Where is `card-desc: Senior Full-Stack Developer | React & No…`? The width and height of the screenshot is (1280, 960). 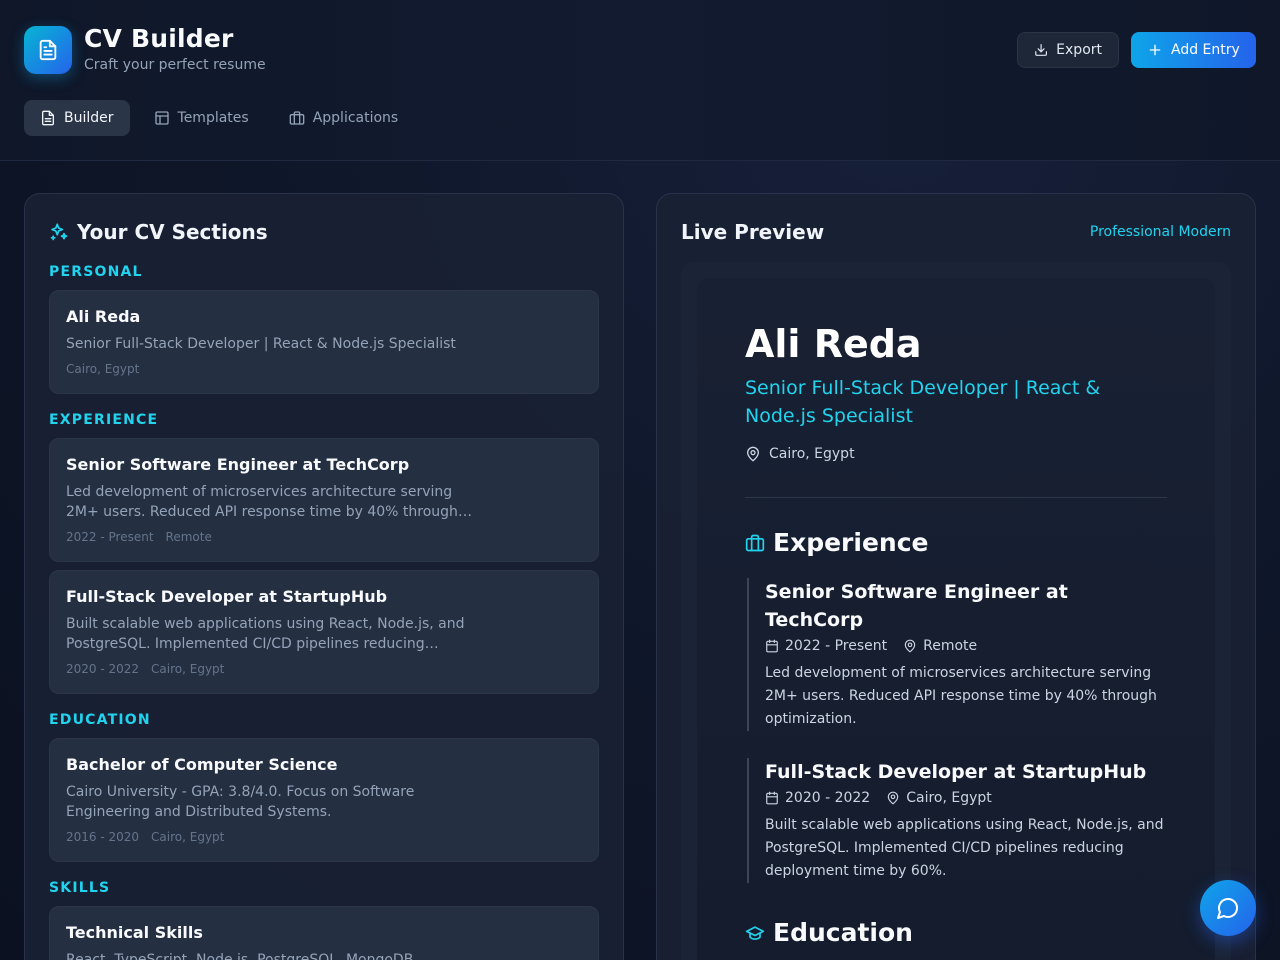 card-desc: Senior Full-Stack Developer | React & No… is located at coordinates (261, 344).